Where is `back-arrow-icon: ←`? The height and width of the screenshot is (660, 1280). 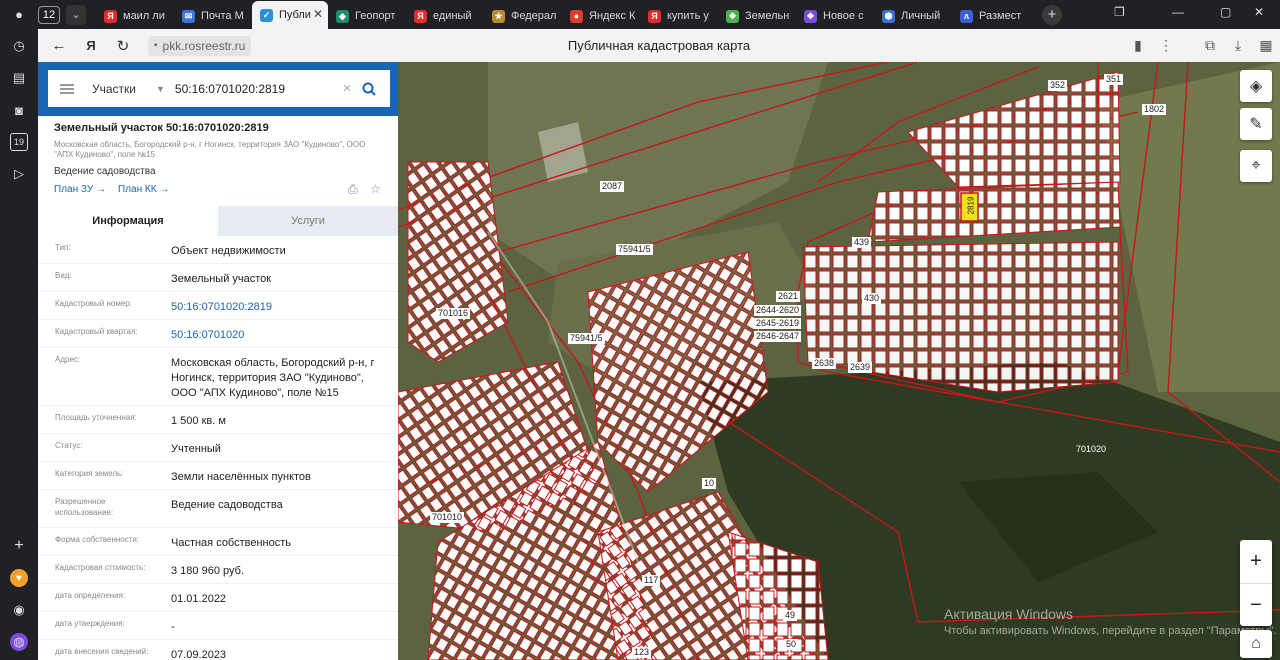
back-arrow-icon: ← is located at coordinates (59, 46).